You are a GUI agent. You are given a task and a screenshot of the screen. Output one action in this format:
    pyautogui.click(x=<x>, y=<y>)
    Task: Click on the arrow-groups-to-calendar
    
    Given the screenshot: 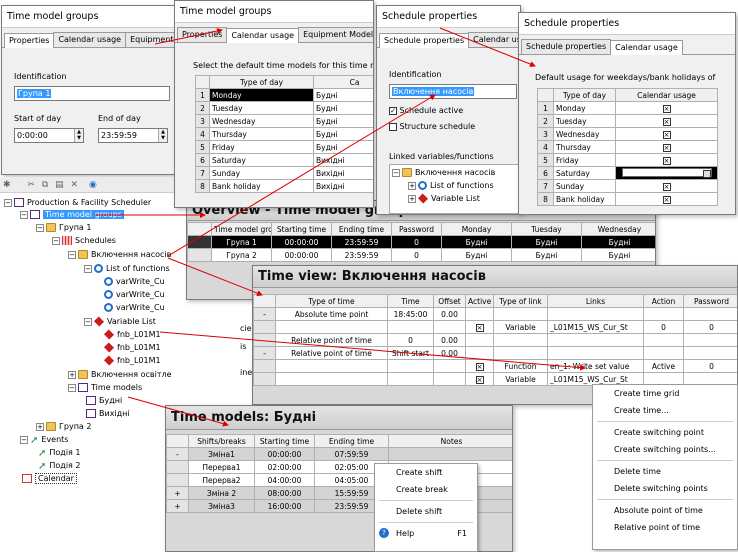 What is the action you would take?
    pyautogui.click(x=188, y=36)
    